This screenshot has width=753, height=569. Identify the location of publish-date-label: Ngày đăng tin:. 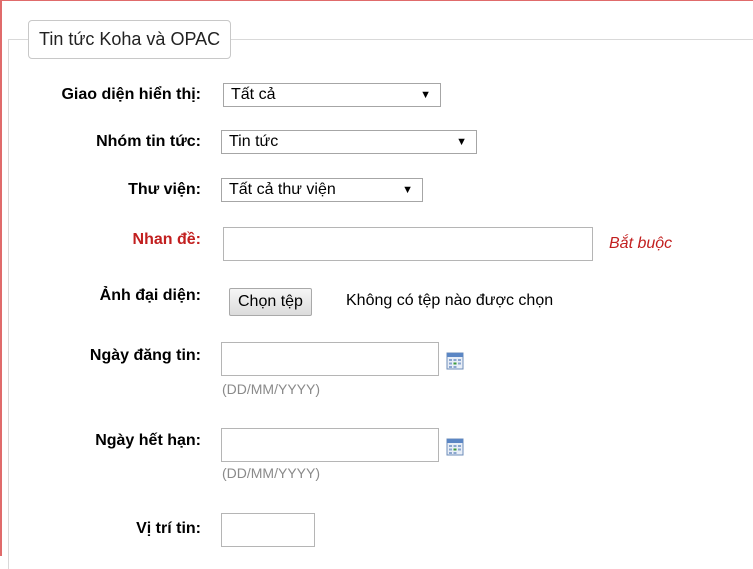
(145, 355).